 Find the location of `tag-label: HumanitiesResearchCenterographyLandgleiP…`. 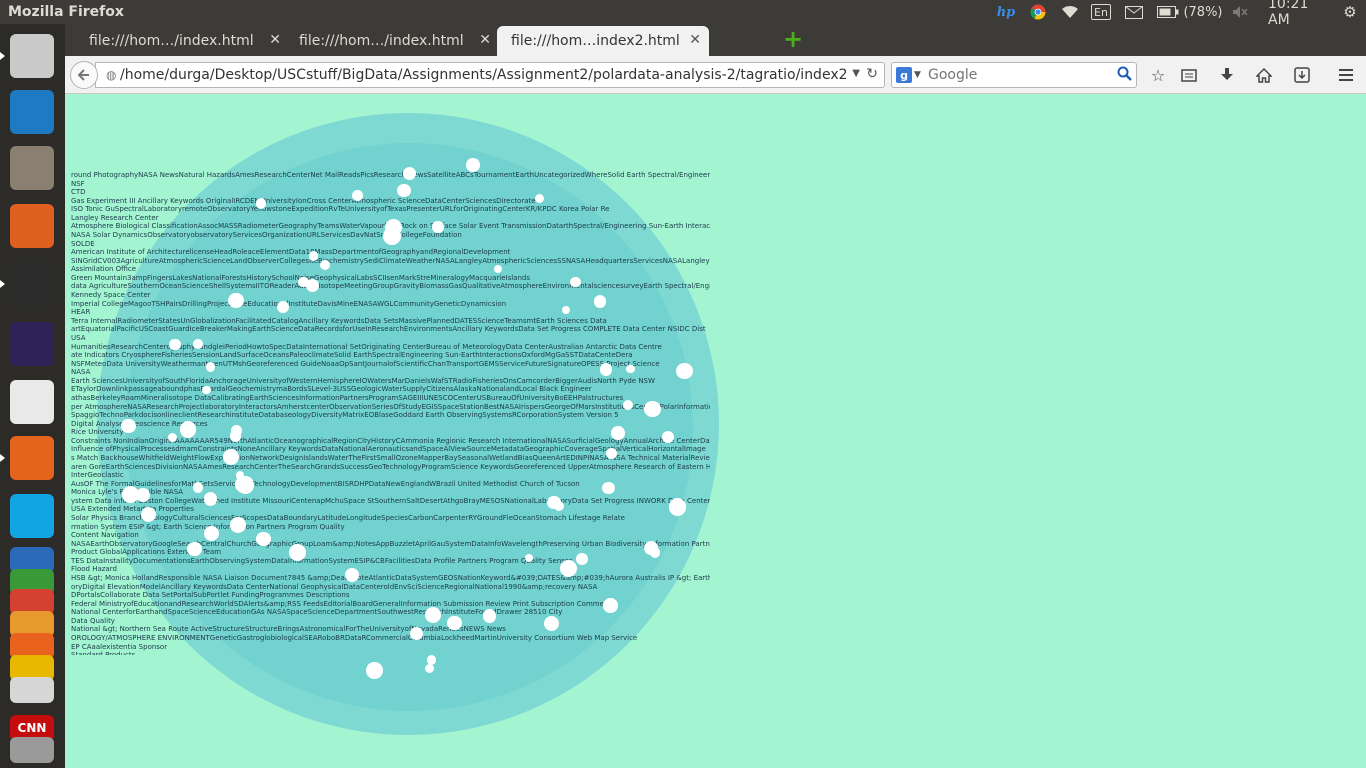

tag-label: HumanitiesResearchCenterographyLandgleiP… is located at coordinates (390, 347).